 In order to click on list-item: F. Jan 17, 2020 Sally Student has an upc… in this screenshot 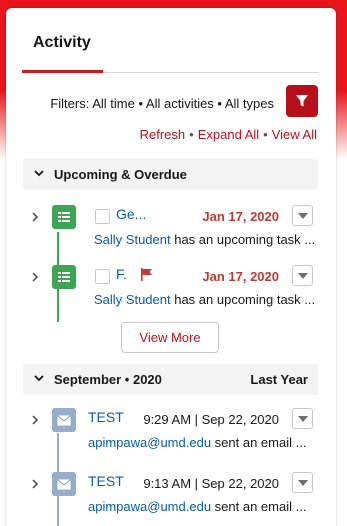, I will do `click(176, 293)`.